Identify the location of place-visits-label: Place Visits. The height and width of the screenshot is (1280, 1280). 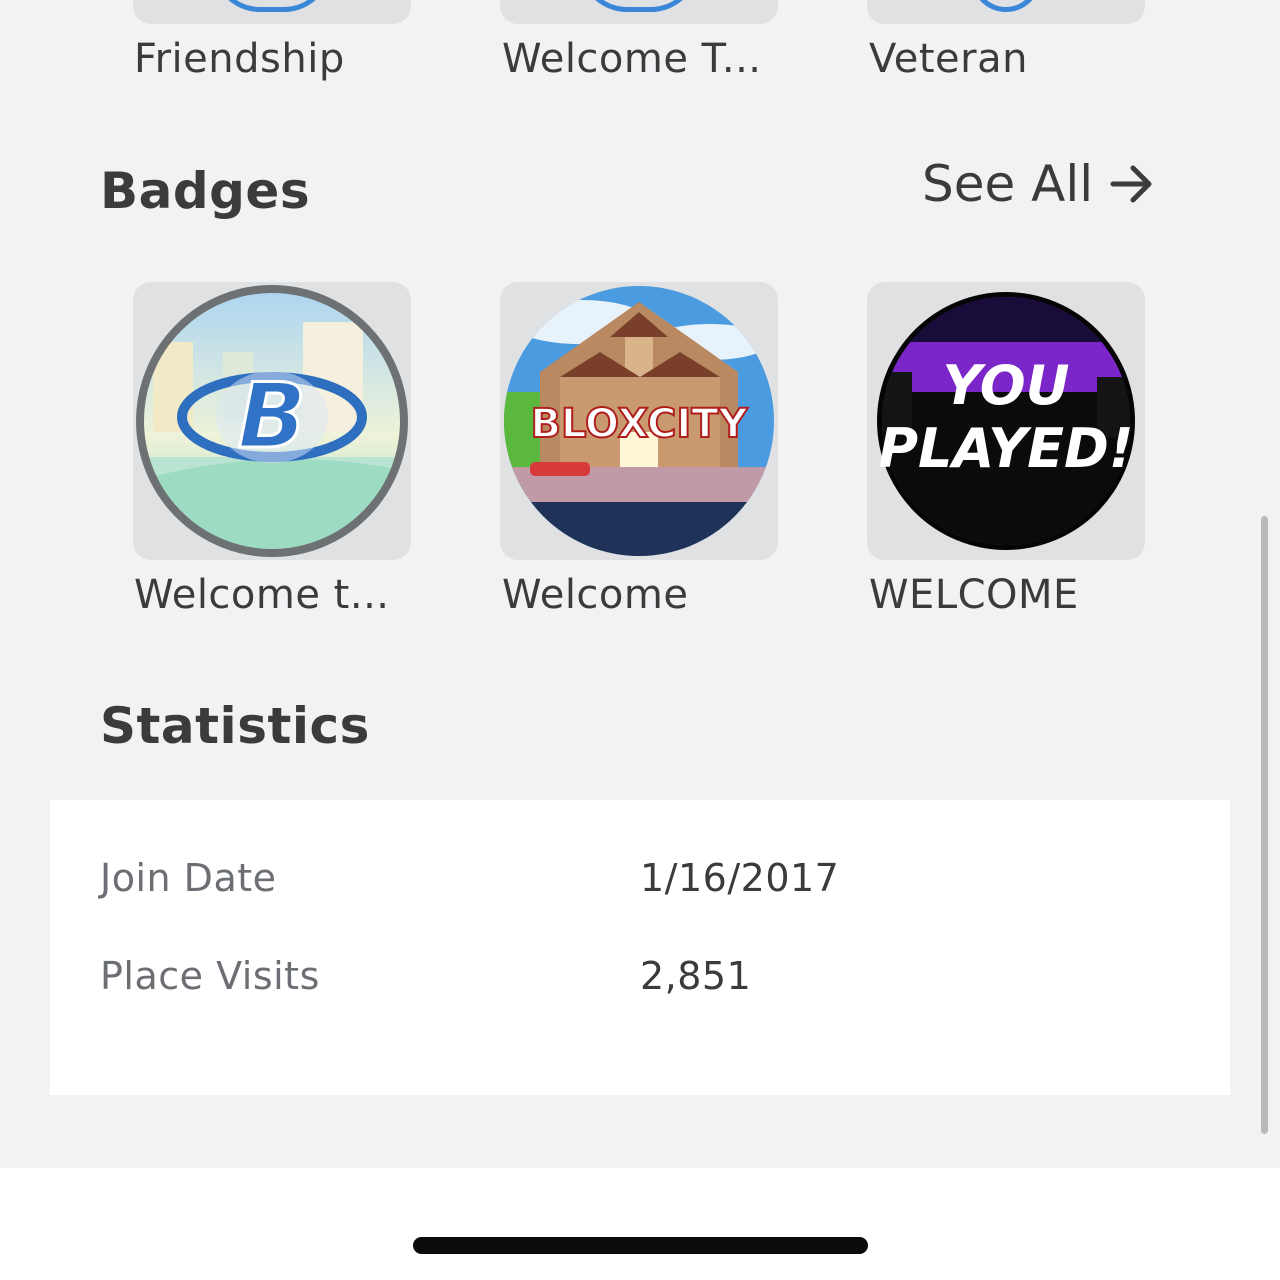
(210, 976).